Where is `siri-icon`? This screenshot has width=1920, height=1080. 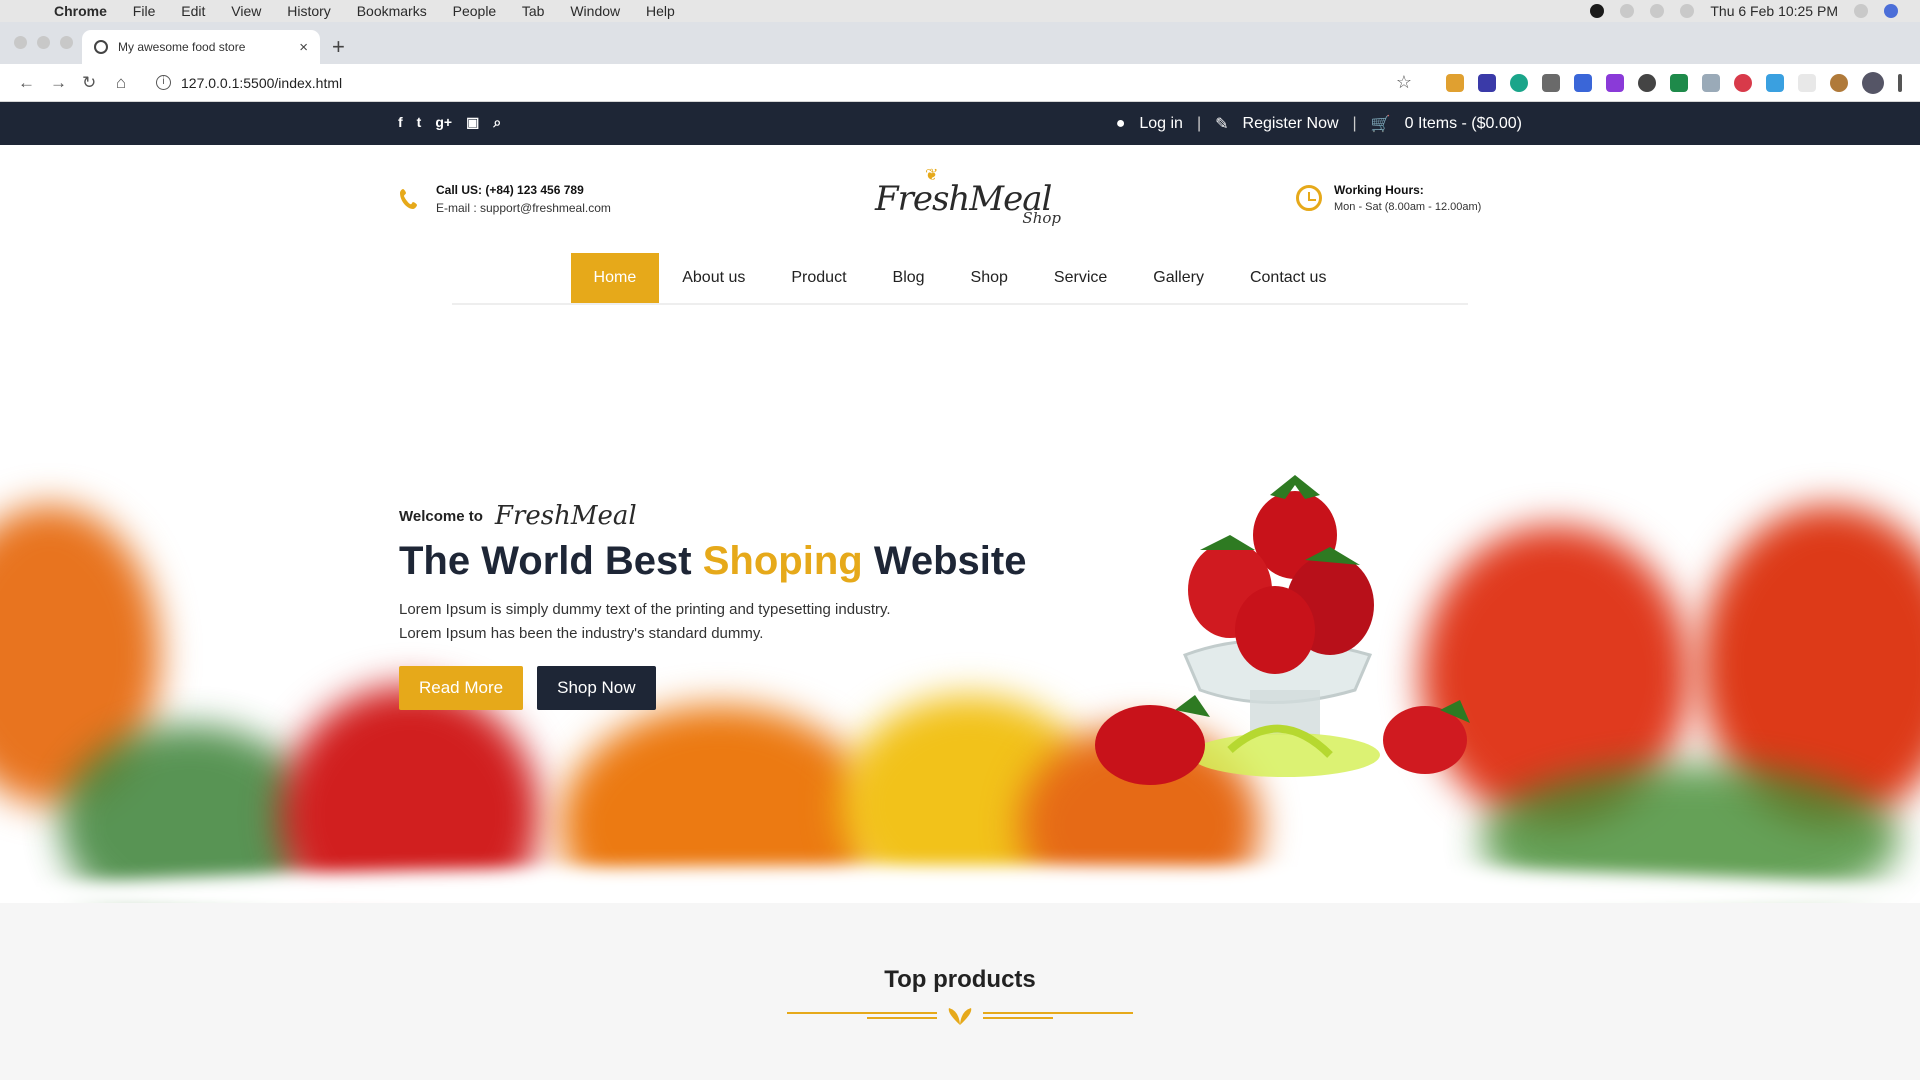 siri-icon is located at coordinates (1891, 11).